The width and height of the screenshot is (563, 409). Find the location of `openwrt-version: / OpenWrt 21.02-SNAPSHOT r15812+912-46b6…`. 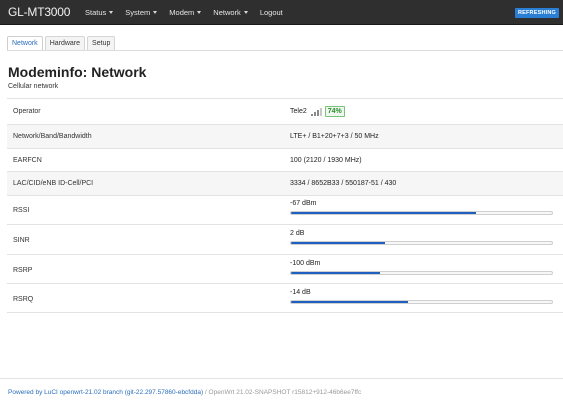

openwrt-version: / OpenWrt 21.02-SNAPSHOT r15812+912-46b6… is located at coordinates (282, 392).